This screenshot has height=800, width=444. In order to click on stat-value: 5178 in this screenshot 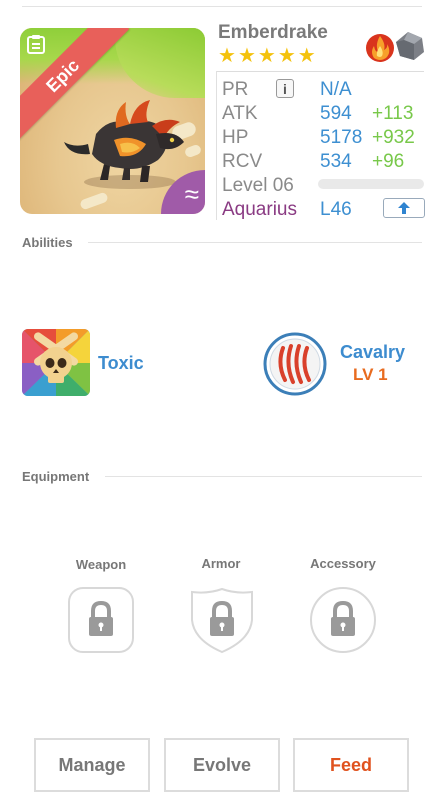, I will do `click(341, 137)`.